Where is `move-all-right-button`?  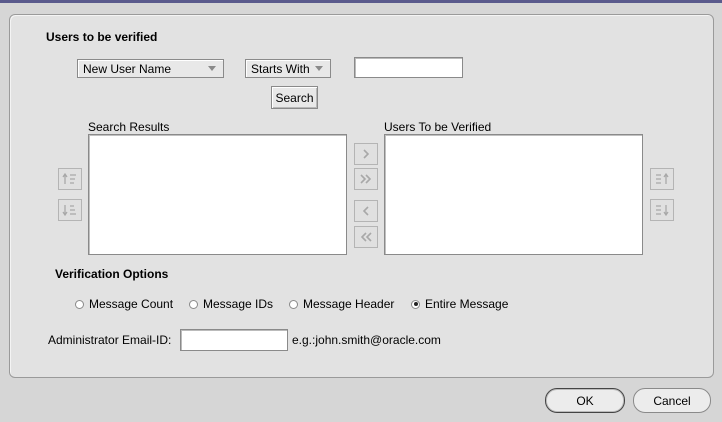 move-all-right-button is located at coordinates (366, 179).